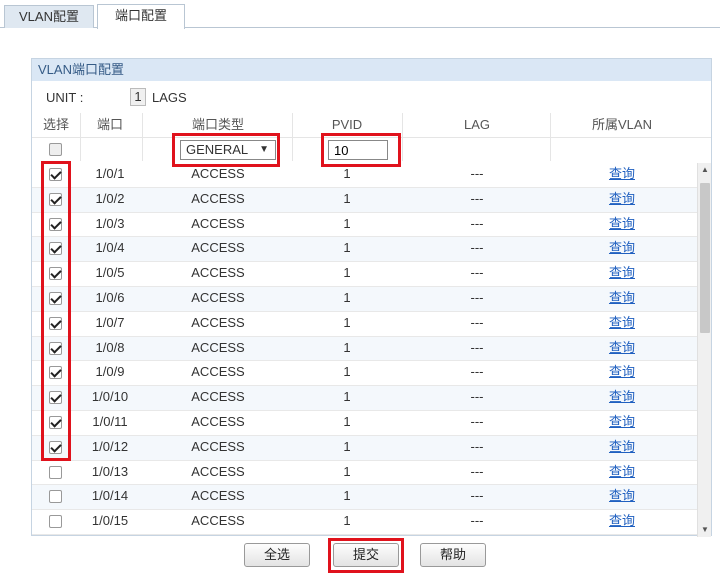 The height and width of the screenshot is (574, 720). I want to click on port-cell: 1/0/4, so click(110, 248).